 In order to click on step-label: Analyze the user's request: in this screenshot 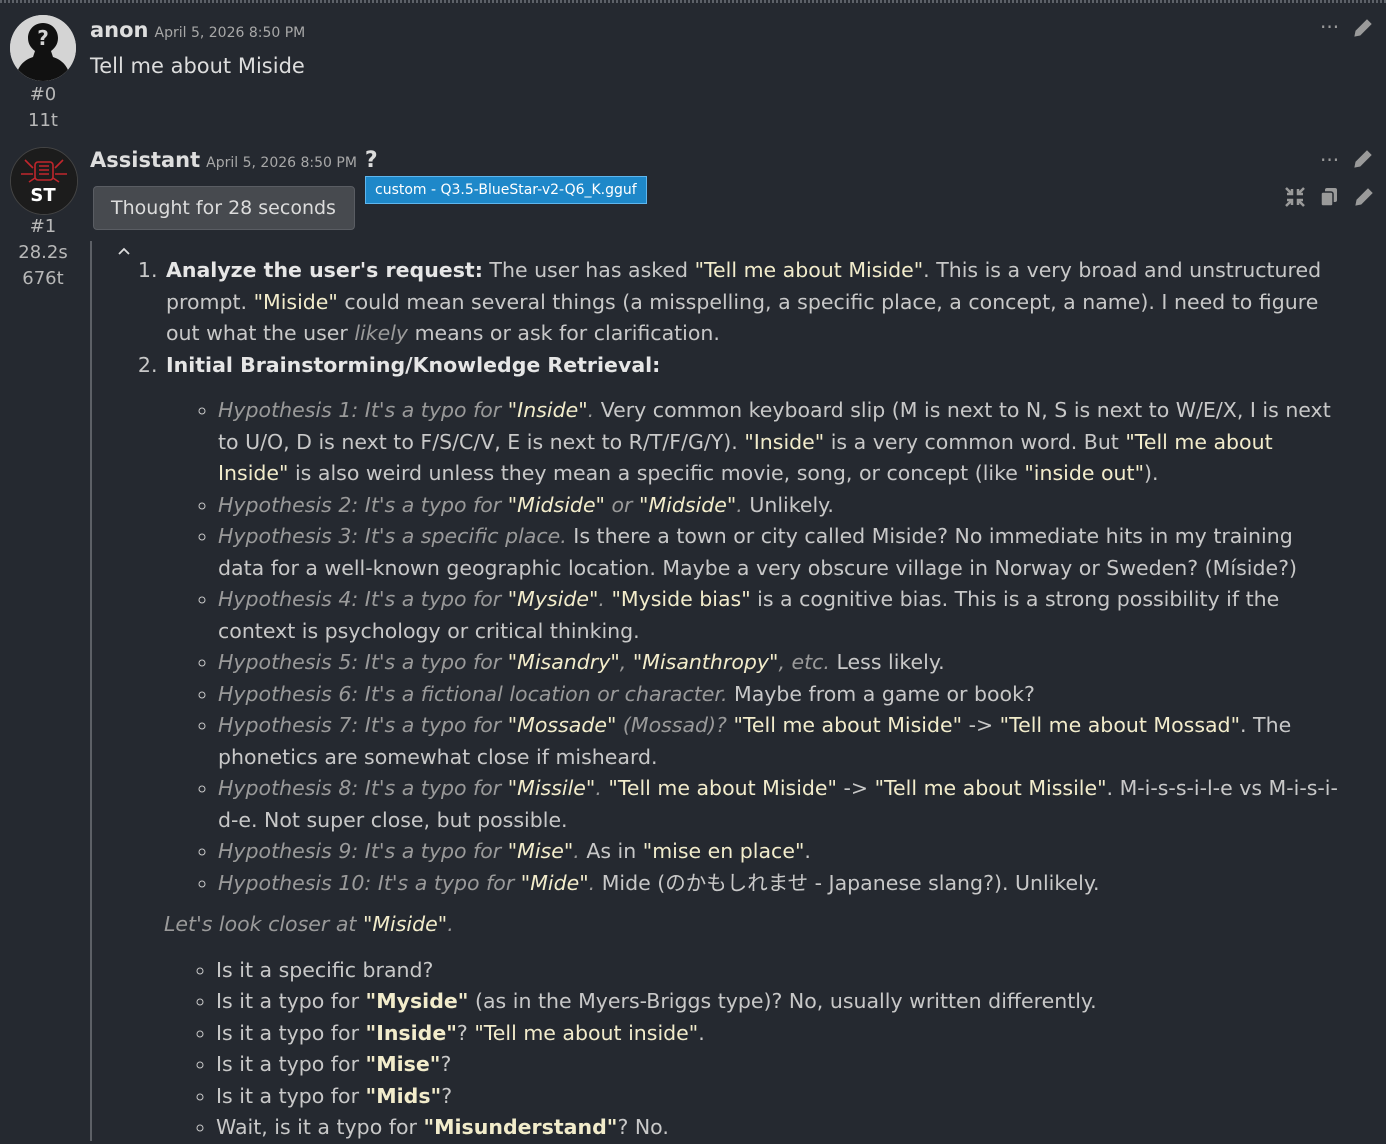, I will do `click(324, 270)`.